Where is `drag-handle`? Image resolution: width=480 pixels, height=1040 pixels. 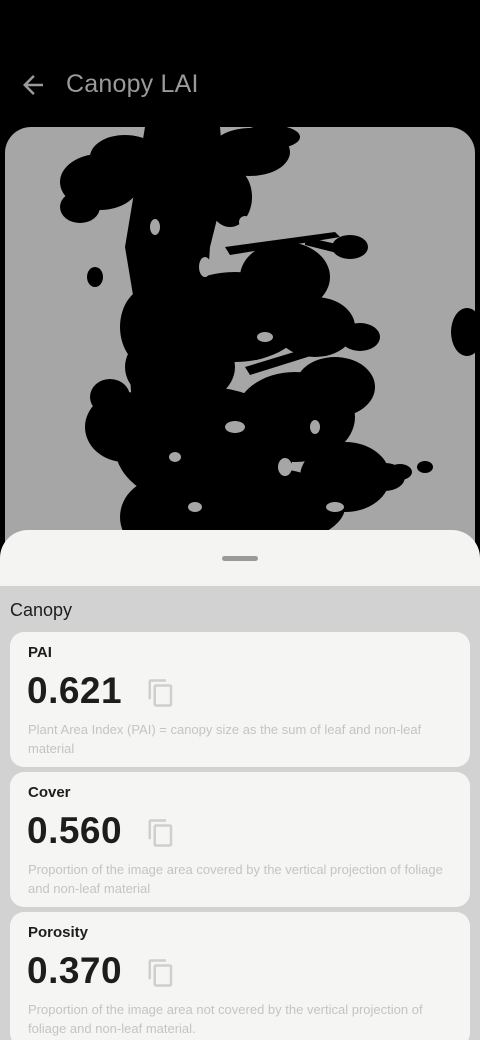
drag-handle is located at coordinates (240, 558).